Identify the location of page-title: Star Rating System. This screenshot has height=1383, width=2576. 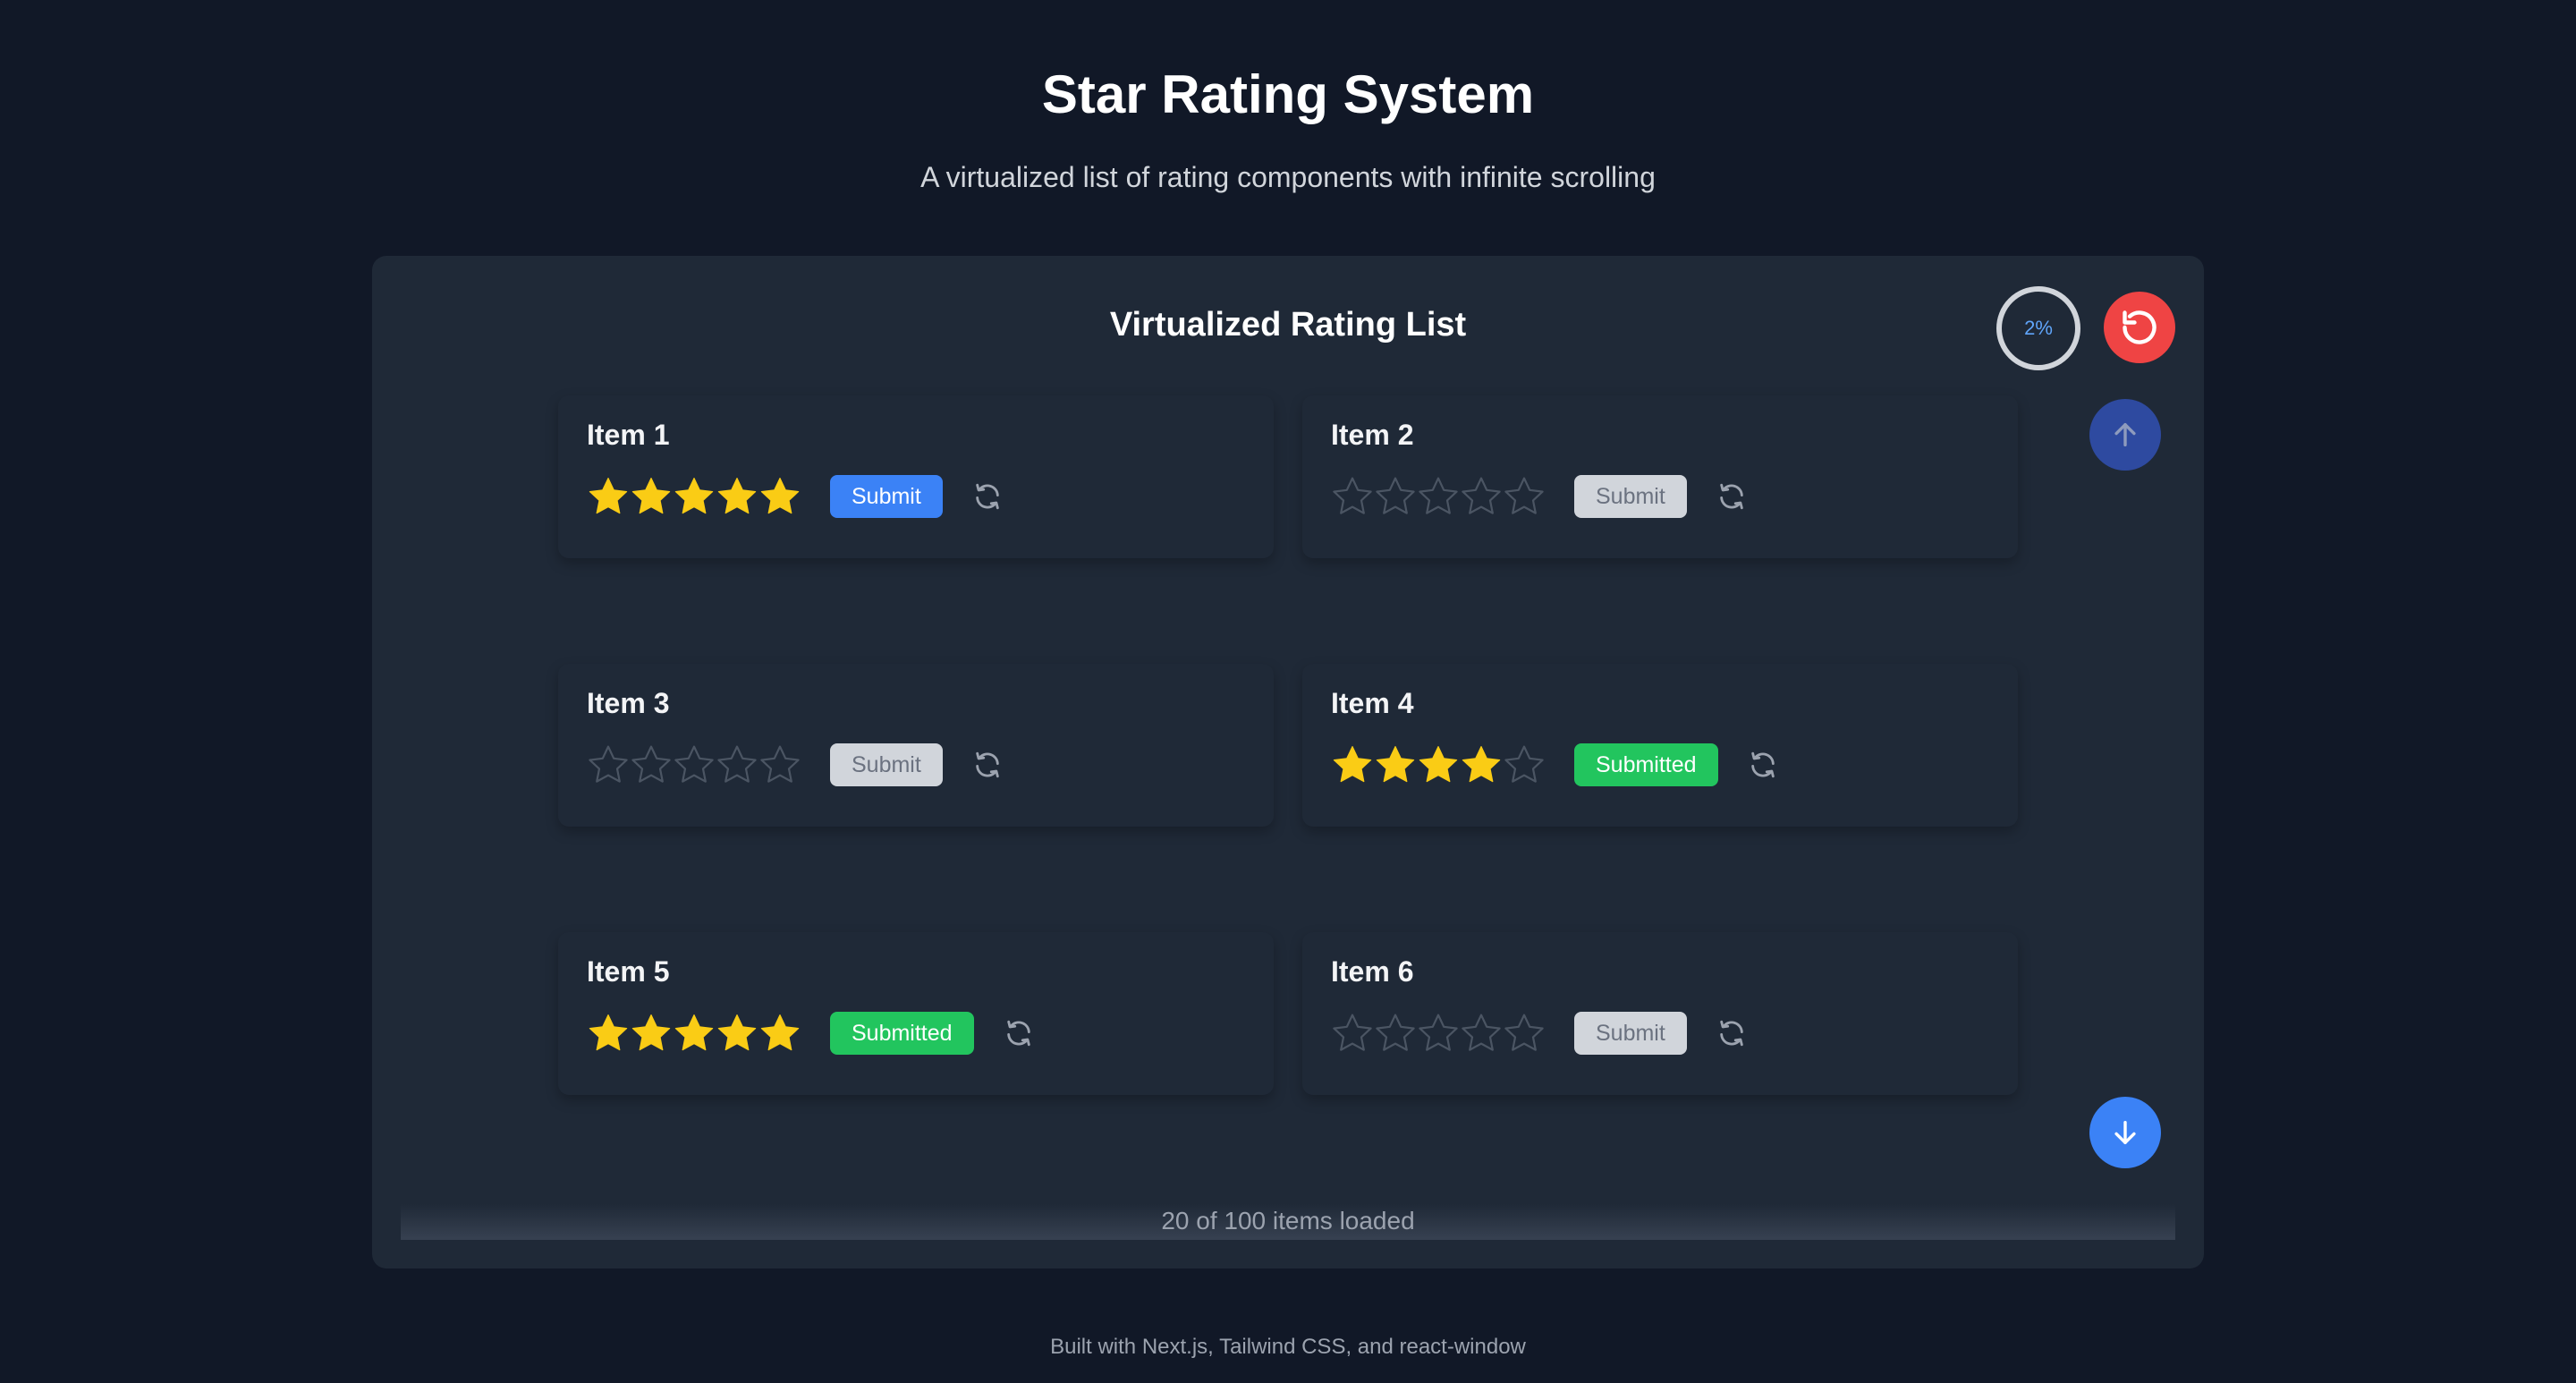
(1288, 94).